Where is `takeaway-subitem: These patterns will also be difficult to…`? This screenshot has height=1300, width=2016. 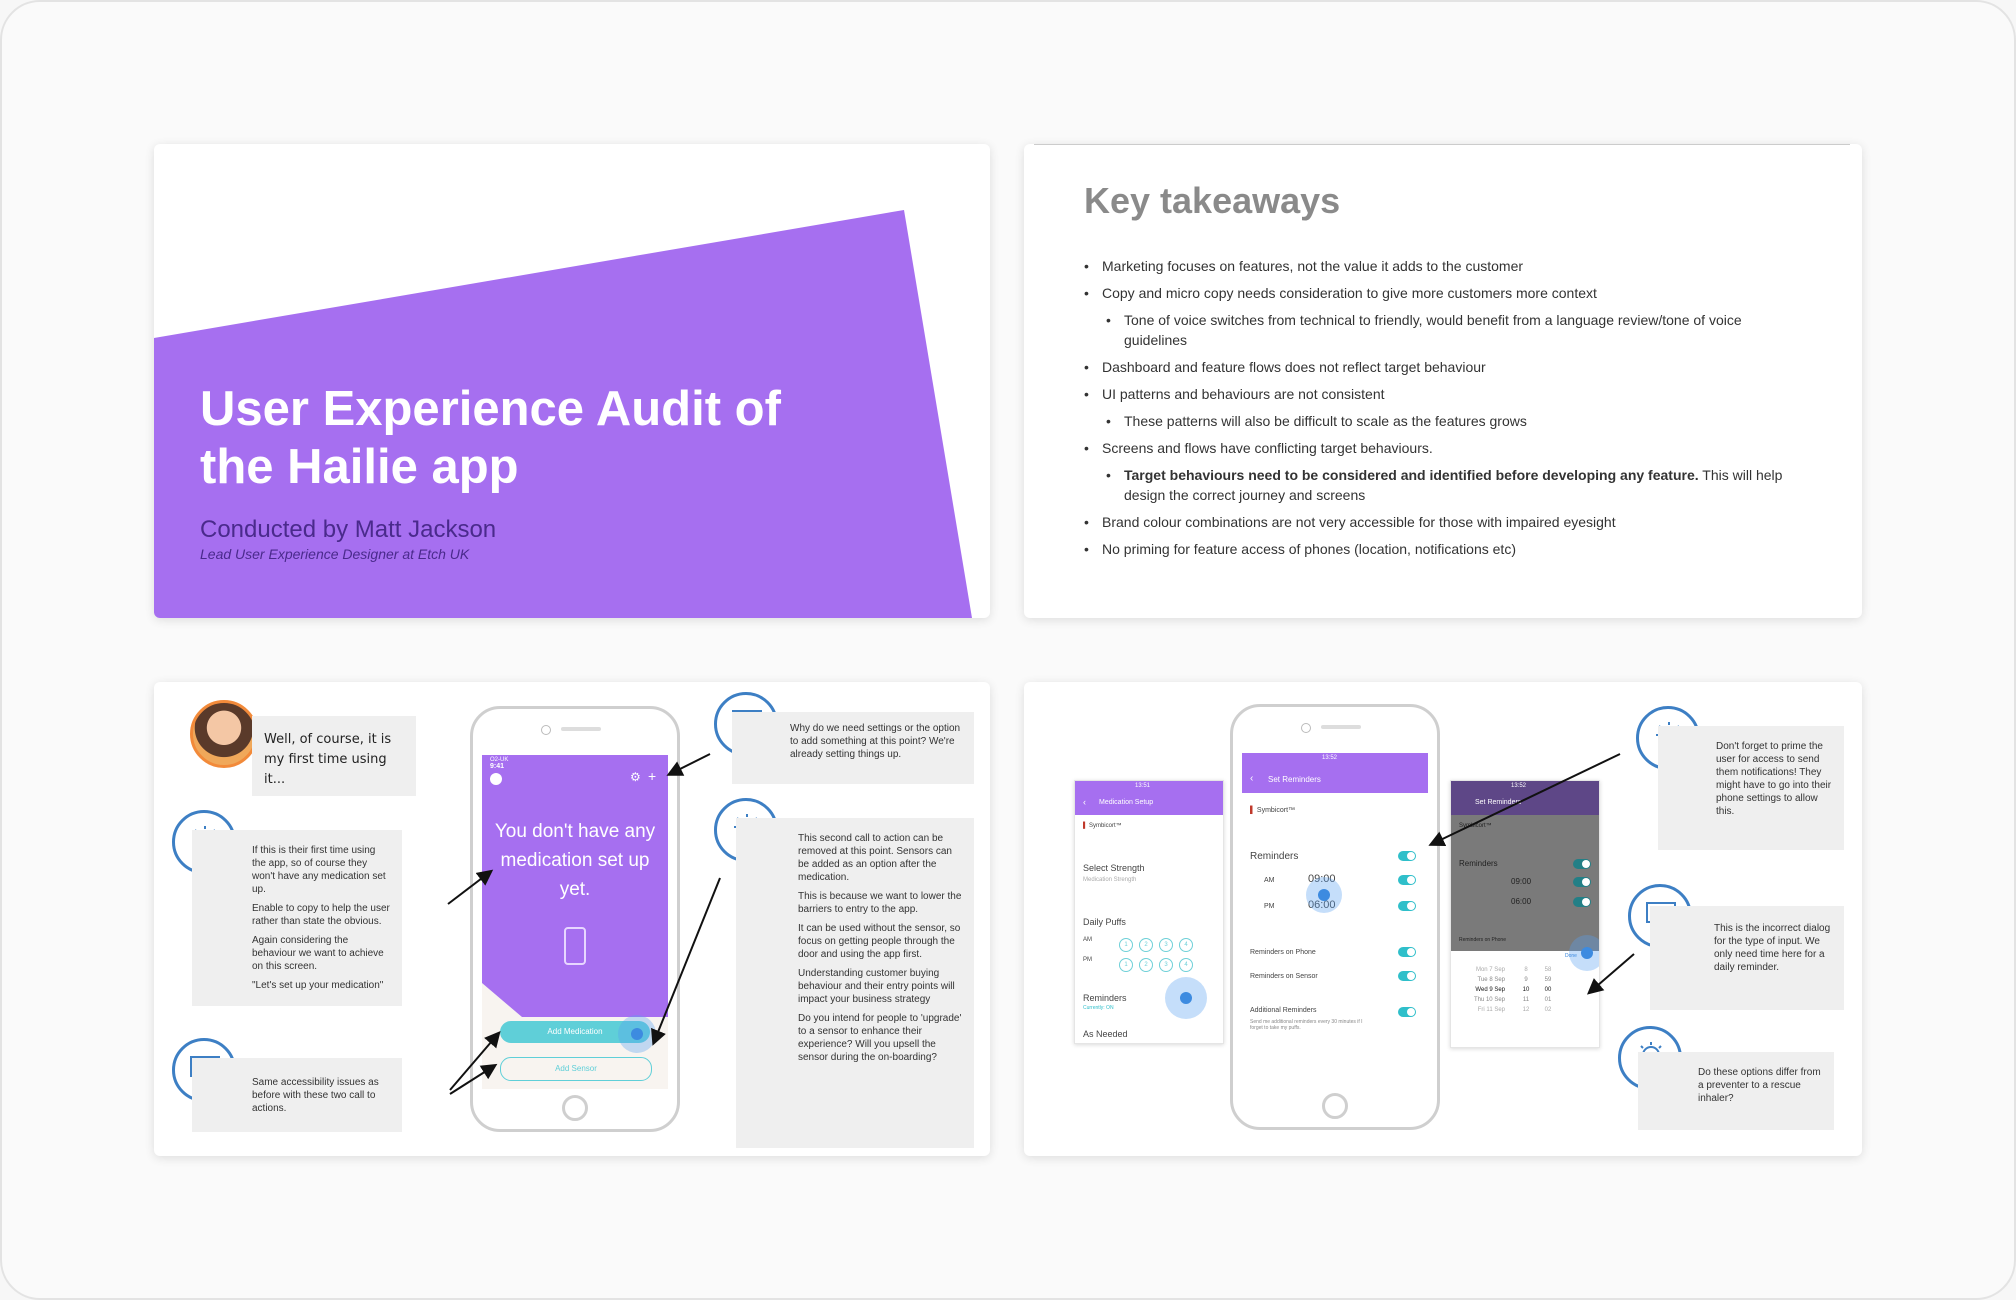 takeaway-subitem: These patterns will also be difficult to… is located at coordinates (1442, 421).